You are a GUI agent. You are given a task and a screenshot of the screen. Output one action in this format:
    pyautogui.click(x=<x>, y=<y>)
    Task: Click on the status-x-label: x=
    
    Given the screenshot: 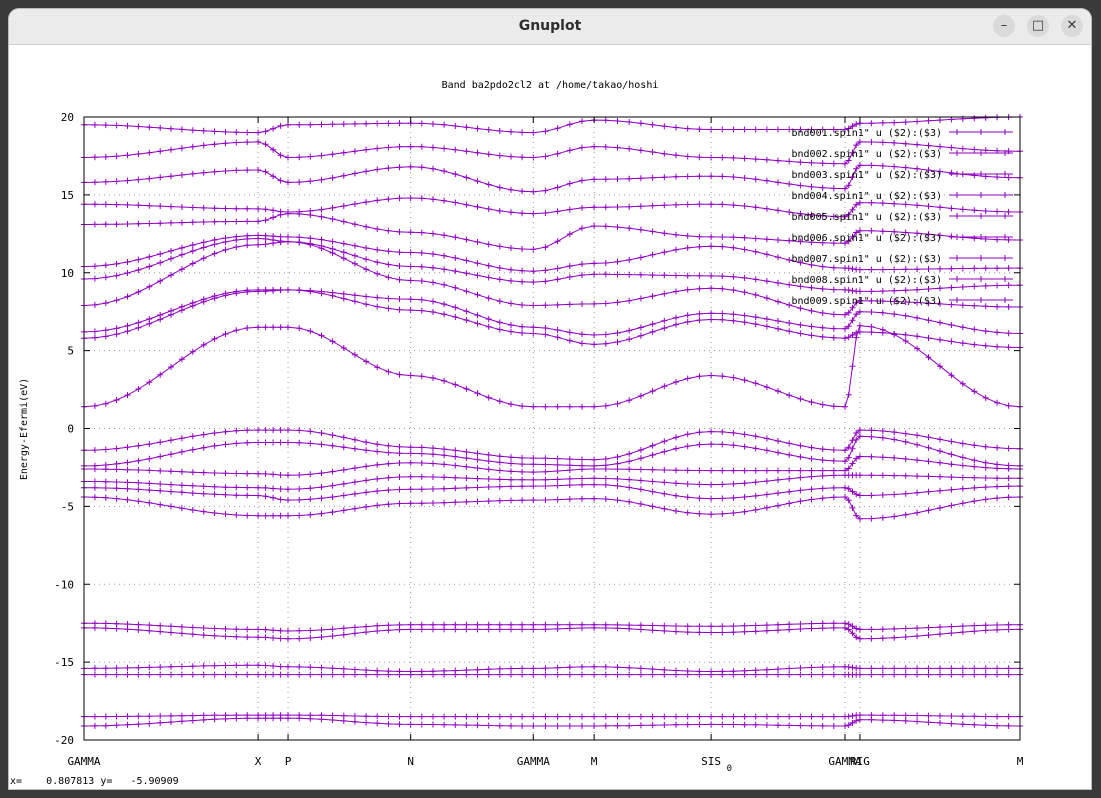 What is the action you would take?
    pyautogui.click(x=16, y=781)
    